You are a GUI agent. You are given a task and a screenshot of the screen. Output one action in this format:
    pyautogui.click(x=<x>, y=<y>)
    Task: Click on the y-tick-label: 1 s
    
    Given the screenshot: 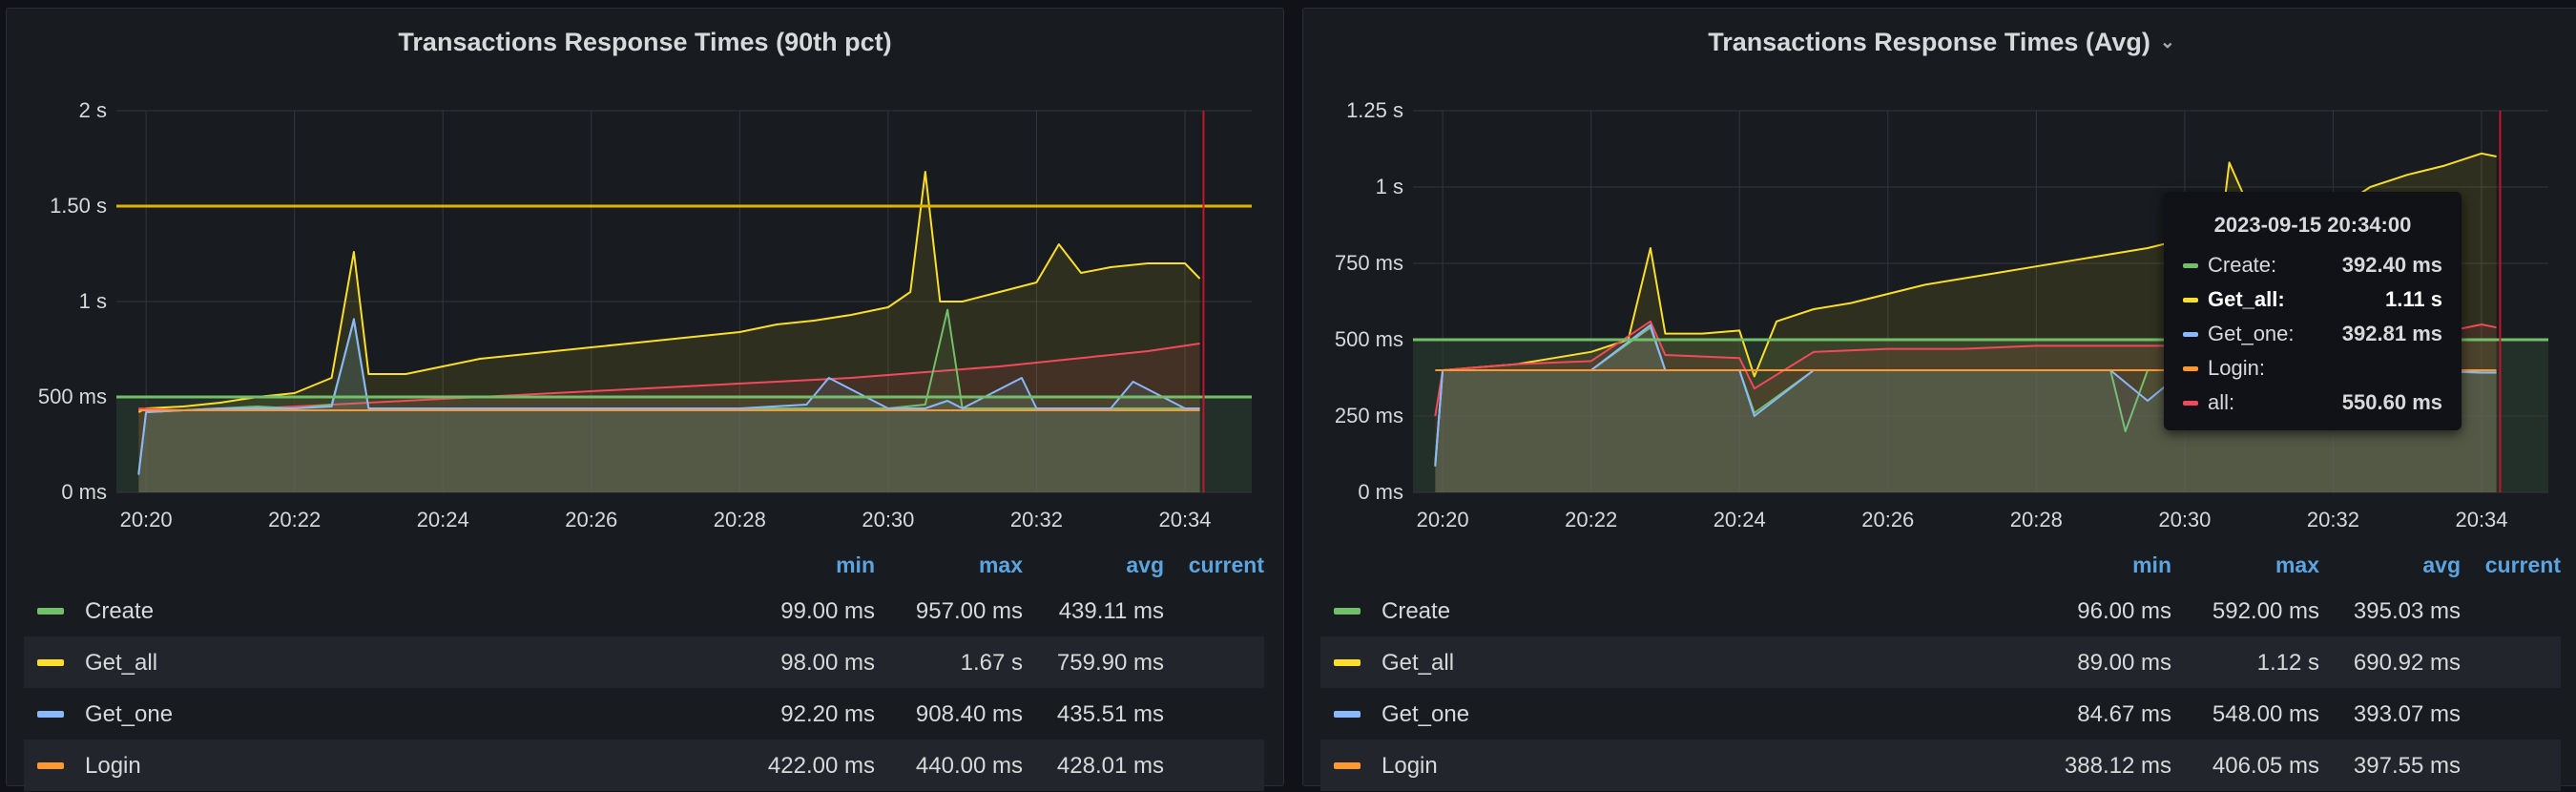 What is the action you would take?
    pyautogui.click(x=93, y=301)
    